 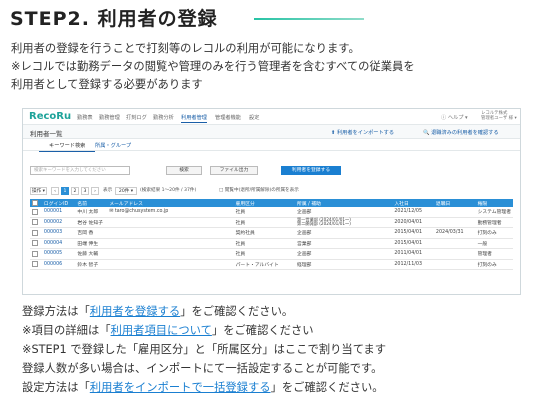 I want to click on login-id-cell: 000005, so click(x=58, y=254).